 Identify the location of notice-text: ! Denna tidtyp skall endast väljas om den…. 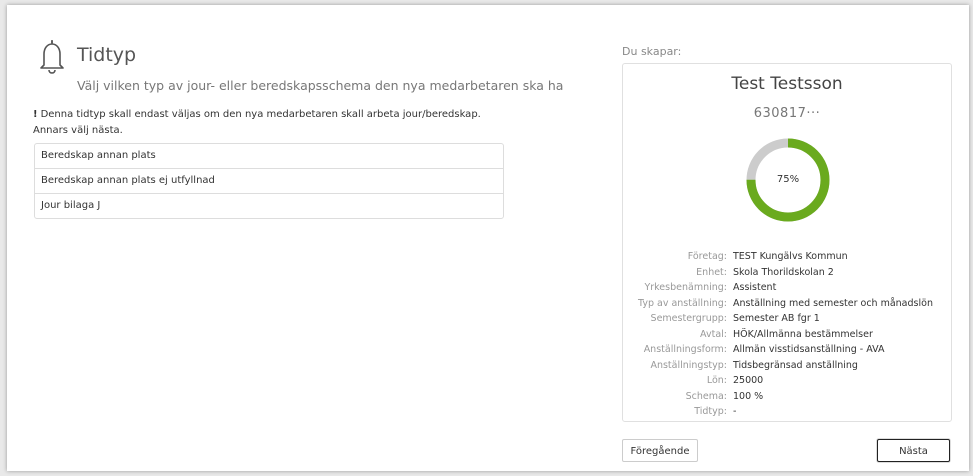
(268, 123).